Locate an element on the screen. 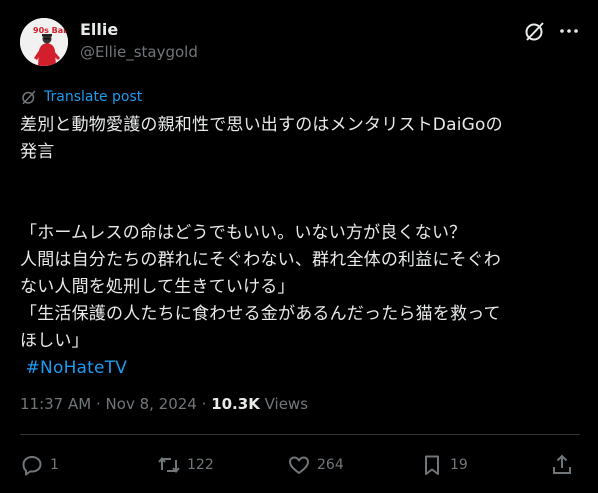 The image size is (598, 493). like-count: 264 is located at coordinates (330, 465).